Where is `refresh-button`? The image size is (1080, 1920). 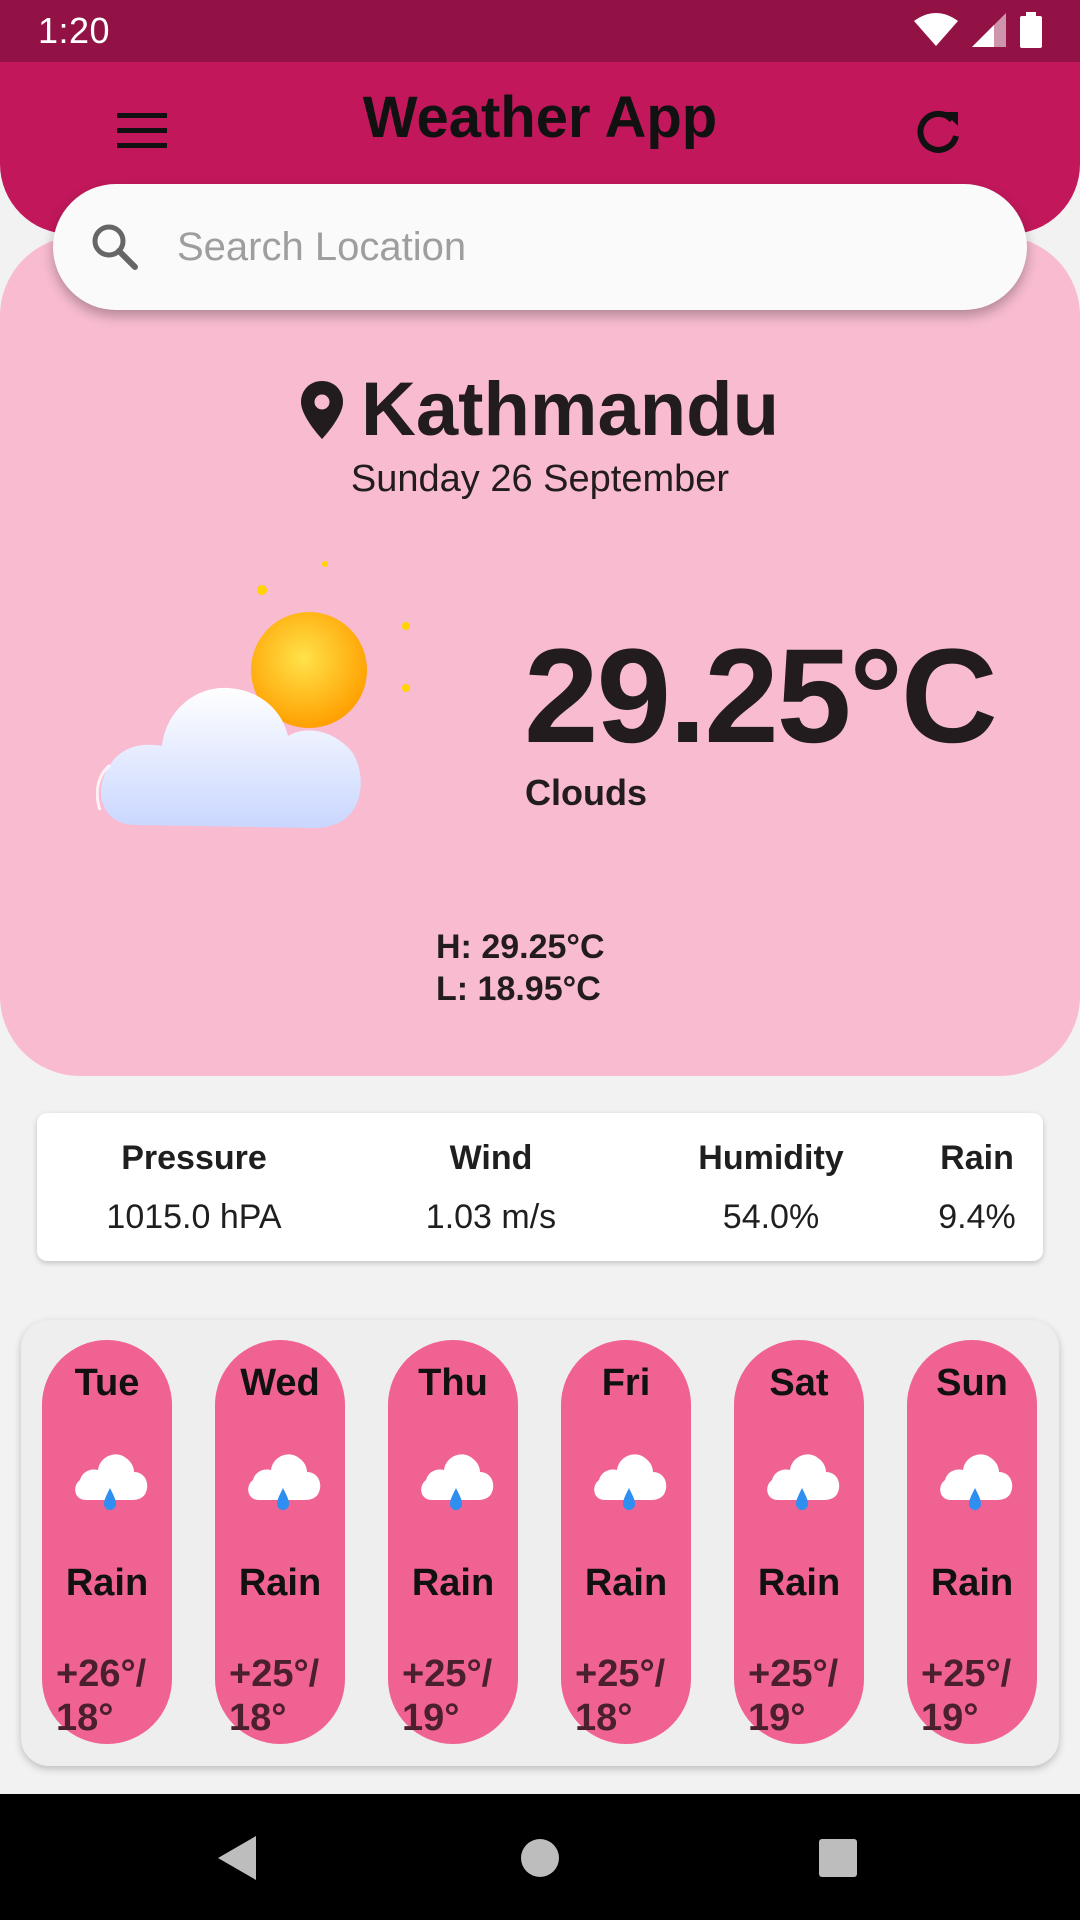 refresh-button is located at coordinates (938, 132).